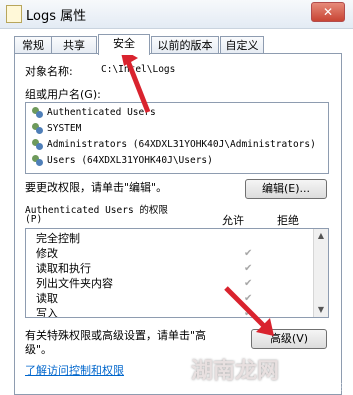  Describe the element at coordinates (49, 71) in the screenshot. I see `object-name-label: 对象名称:` at that location.